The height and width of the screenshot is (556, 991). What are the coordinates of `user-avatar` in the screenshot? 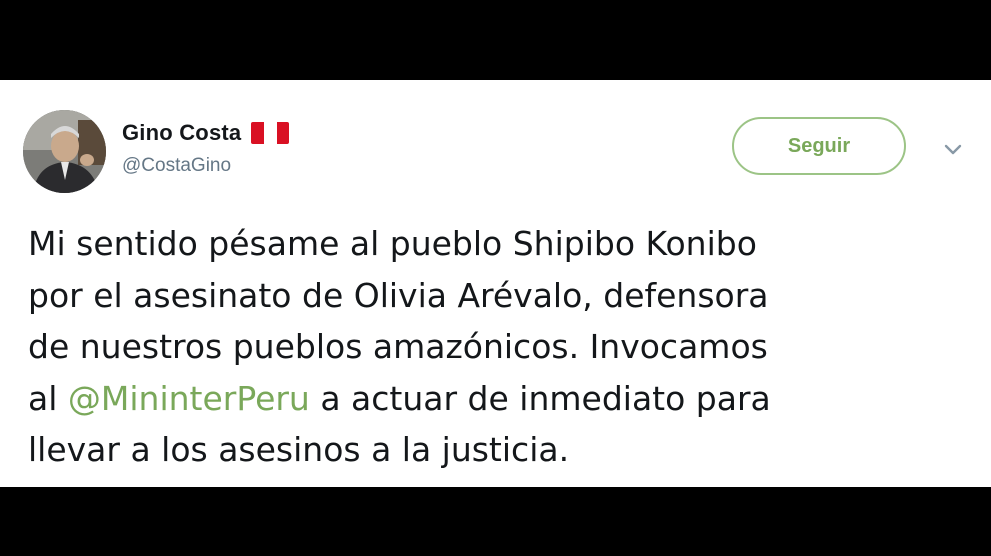 It's located at (64, 151).